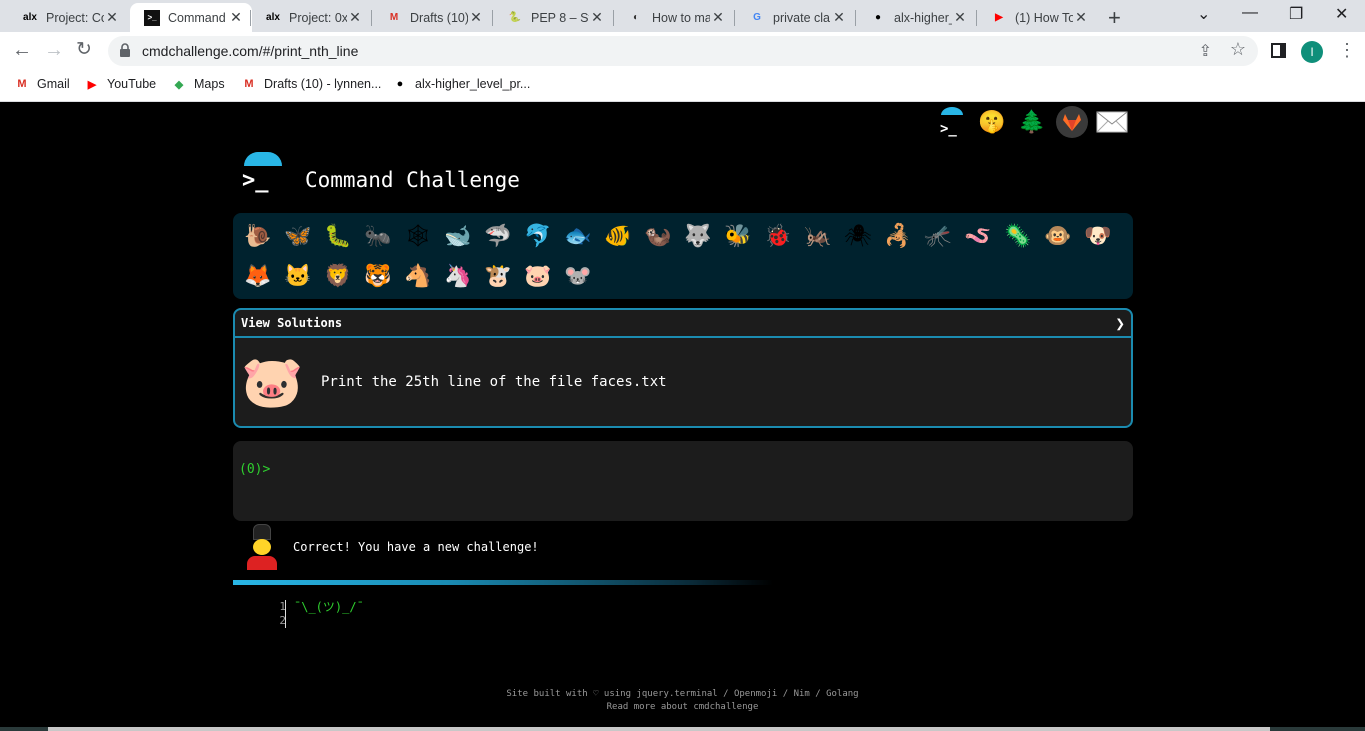  What do you see at coordinates (1114, 18) in the screenshot?
I see `new-tab-icon: +` at bounding box center [1114, 18].